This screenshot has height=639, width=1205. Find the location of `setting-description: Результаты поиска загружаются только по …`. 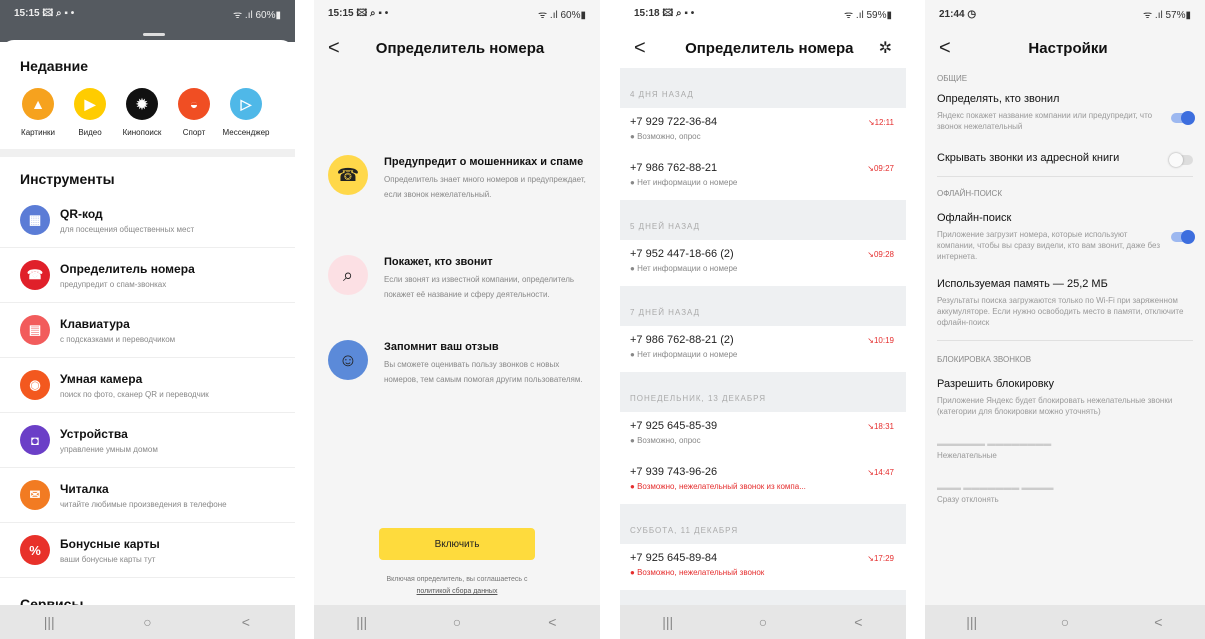

setting-description: Результаты поиска загружаются только по … is located at coordinates (1060, 311).